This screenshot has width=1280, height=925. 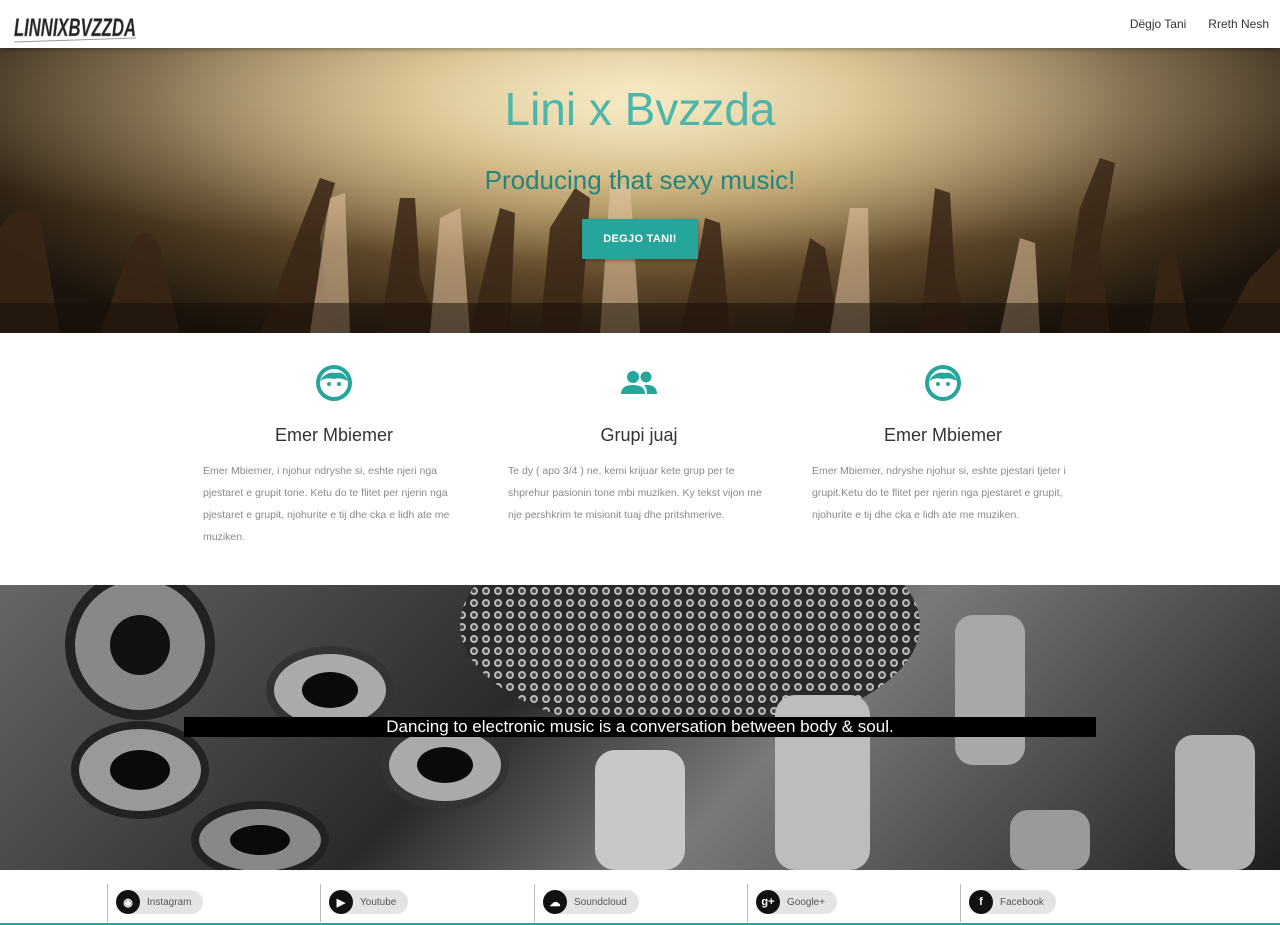 I want to click on social-item-facebook: f Facebook, so click(x=1008, y=903).